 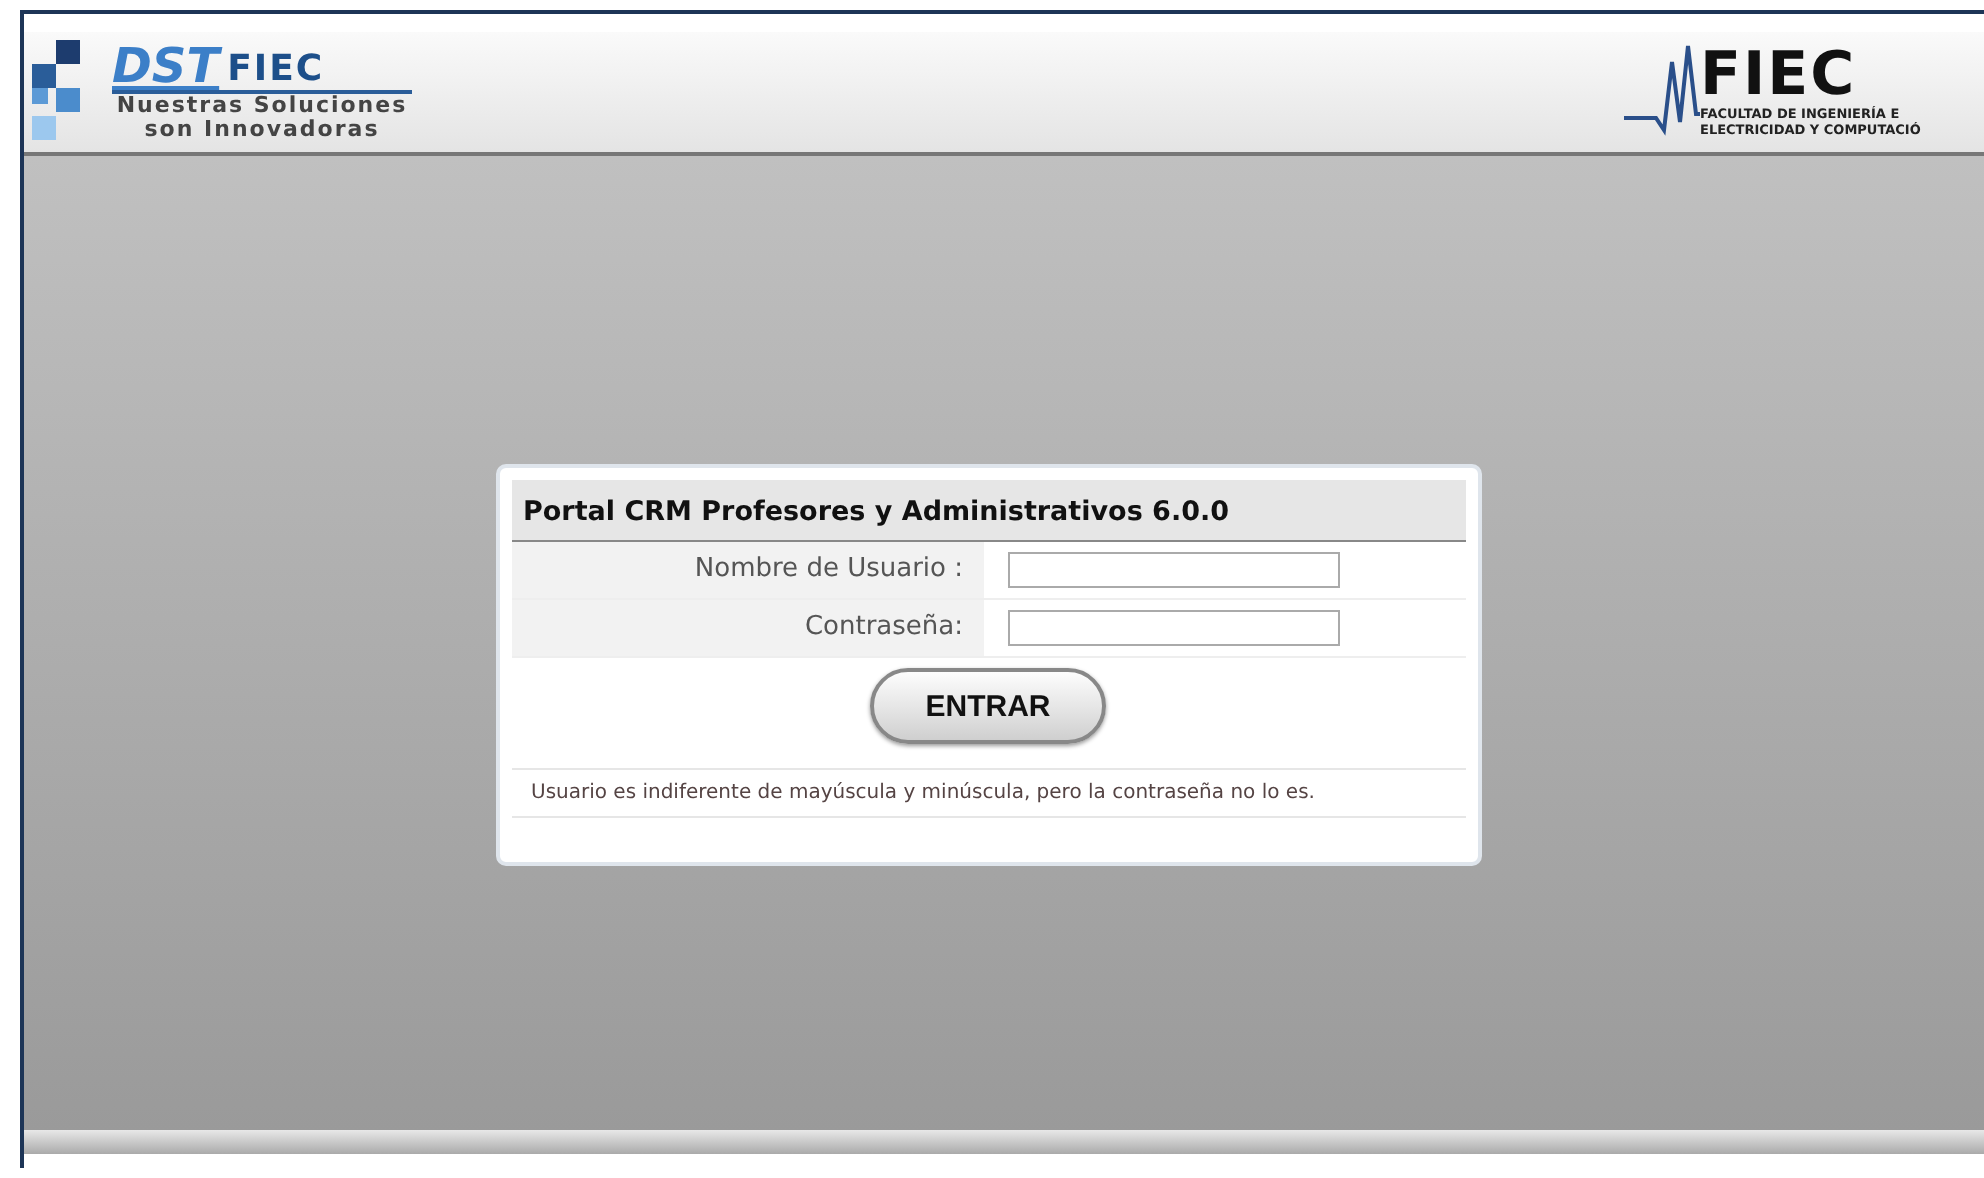 I want to click on field-label: Nombre de Usuario :, so click(x=747, y=570).